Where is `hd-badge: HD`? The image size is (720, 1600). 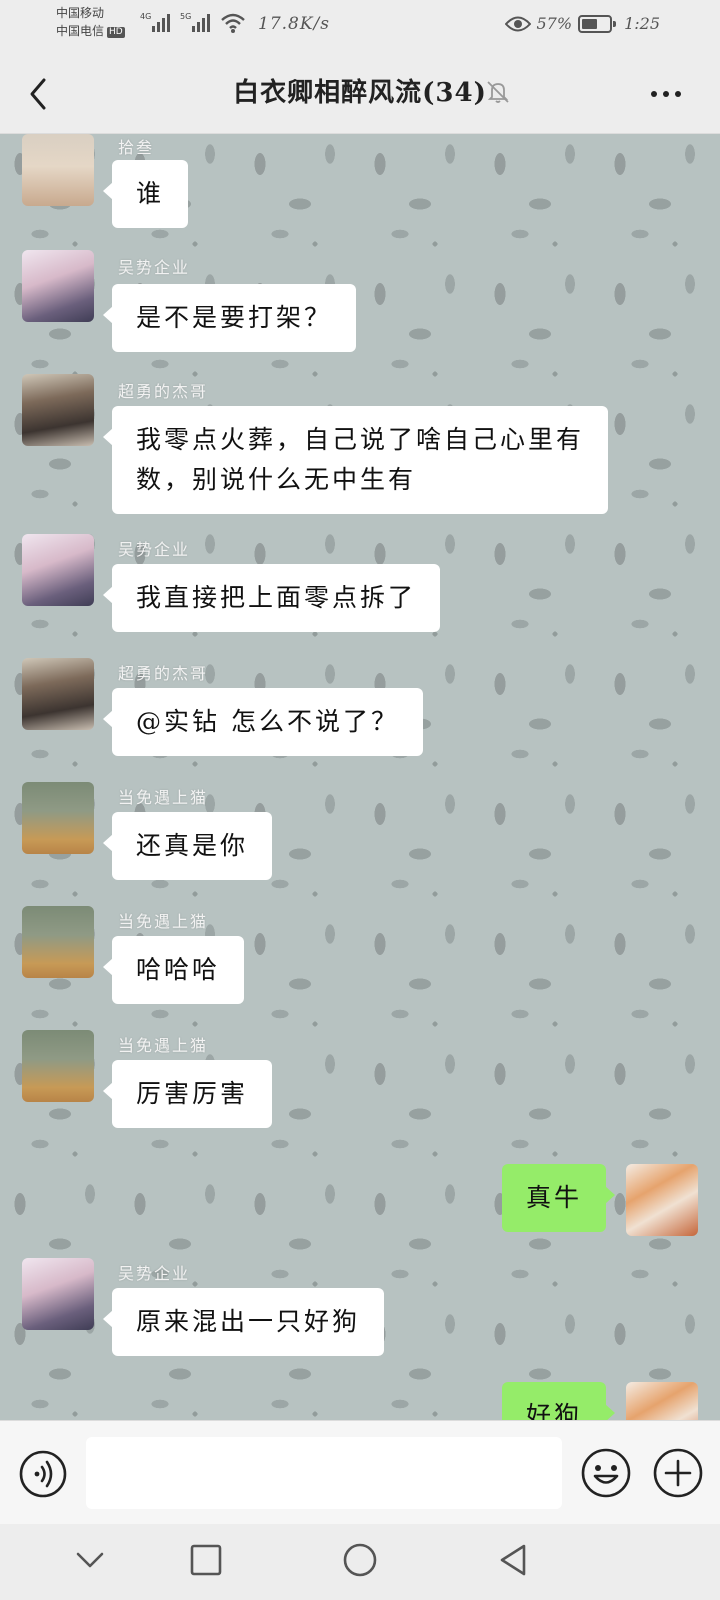
hd-badge: HD is located at coordinates (116, 32).